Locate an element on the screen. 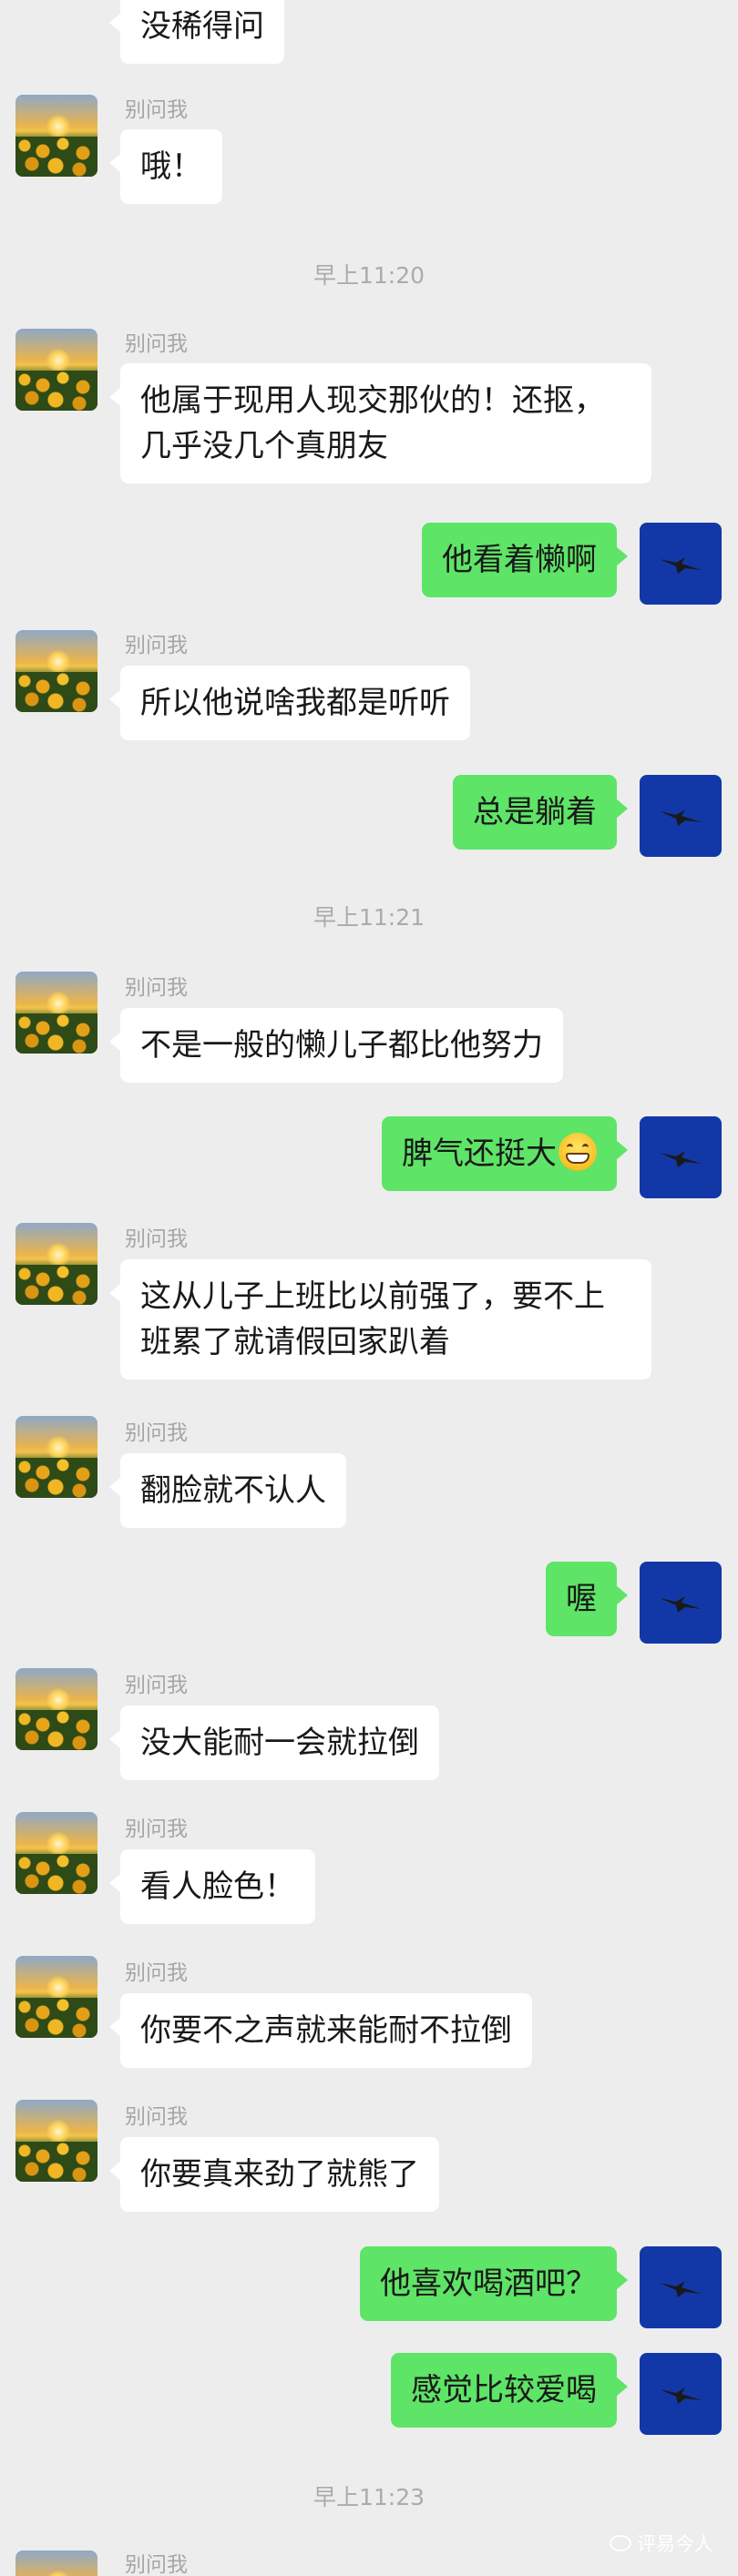 The image size is (738, 2576). watermark-text: 评易今人 is located at coordinates (675, 2544).